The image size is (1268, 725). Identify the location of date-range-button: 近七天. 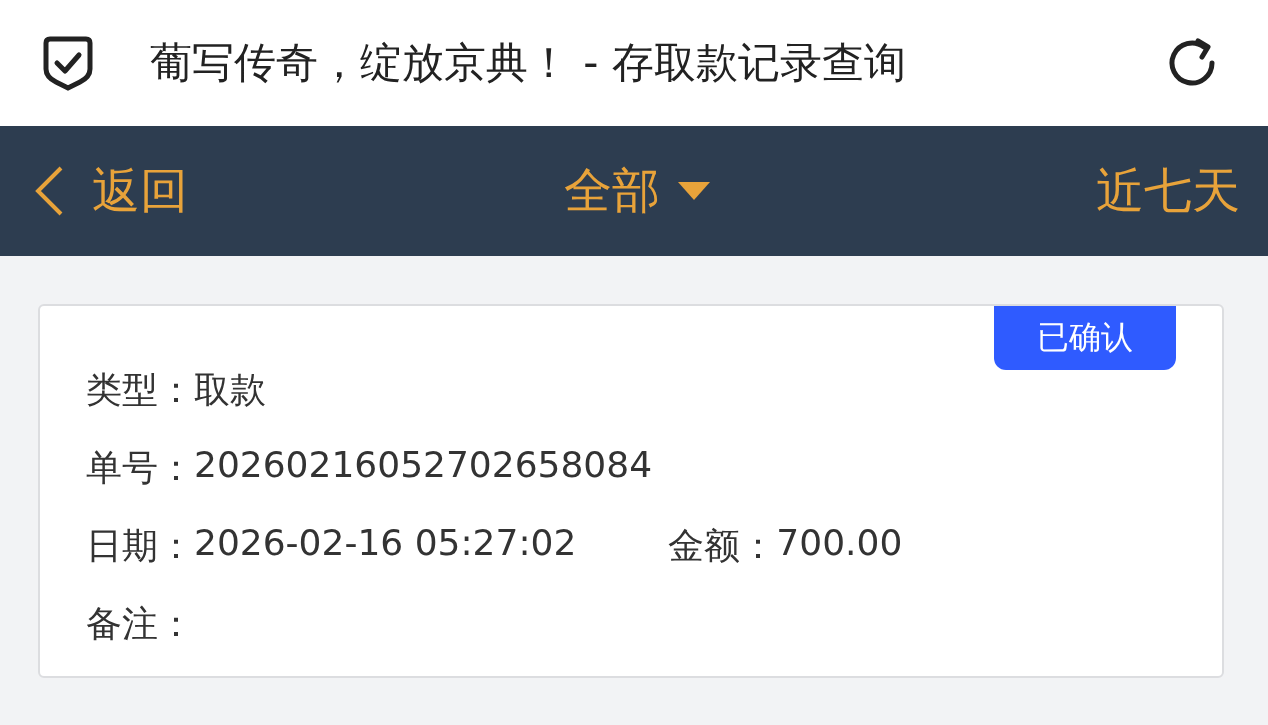
(1168, 191).